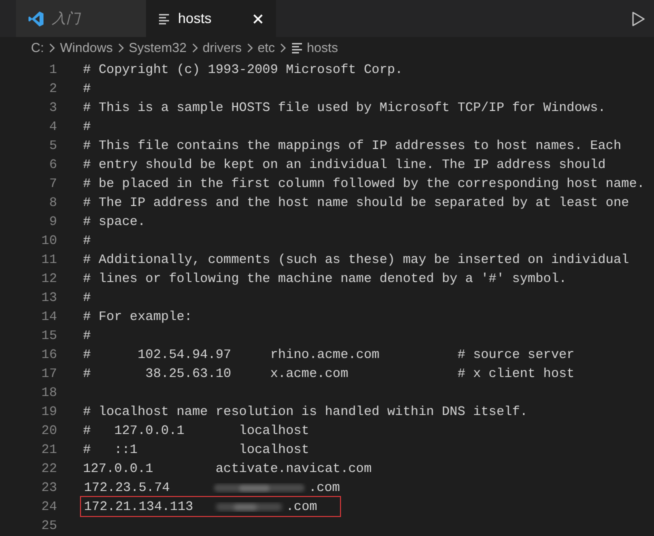  What do you see at coordinates (127, 487) in the screenshot?
I see `code-text: 172.23.5.74` at bounding box center [127, 487].